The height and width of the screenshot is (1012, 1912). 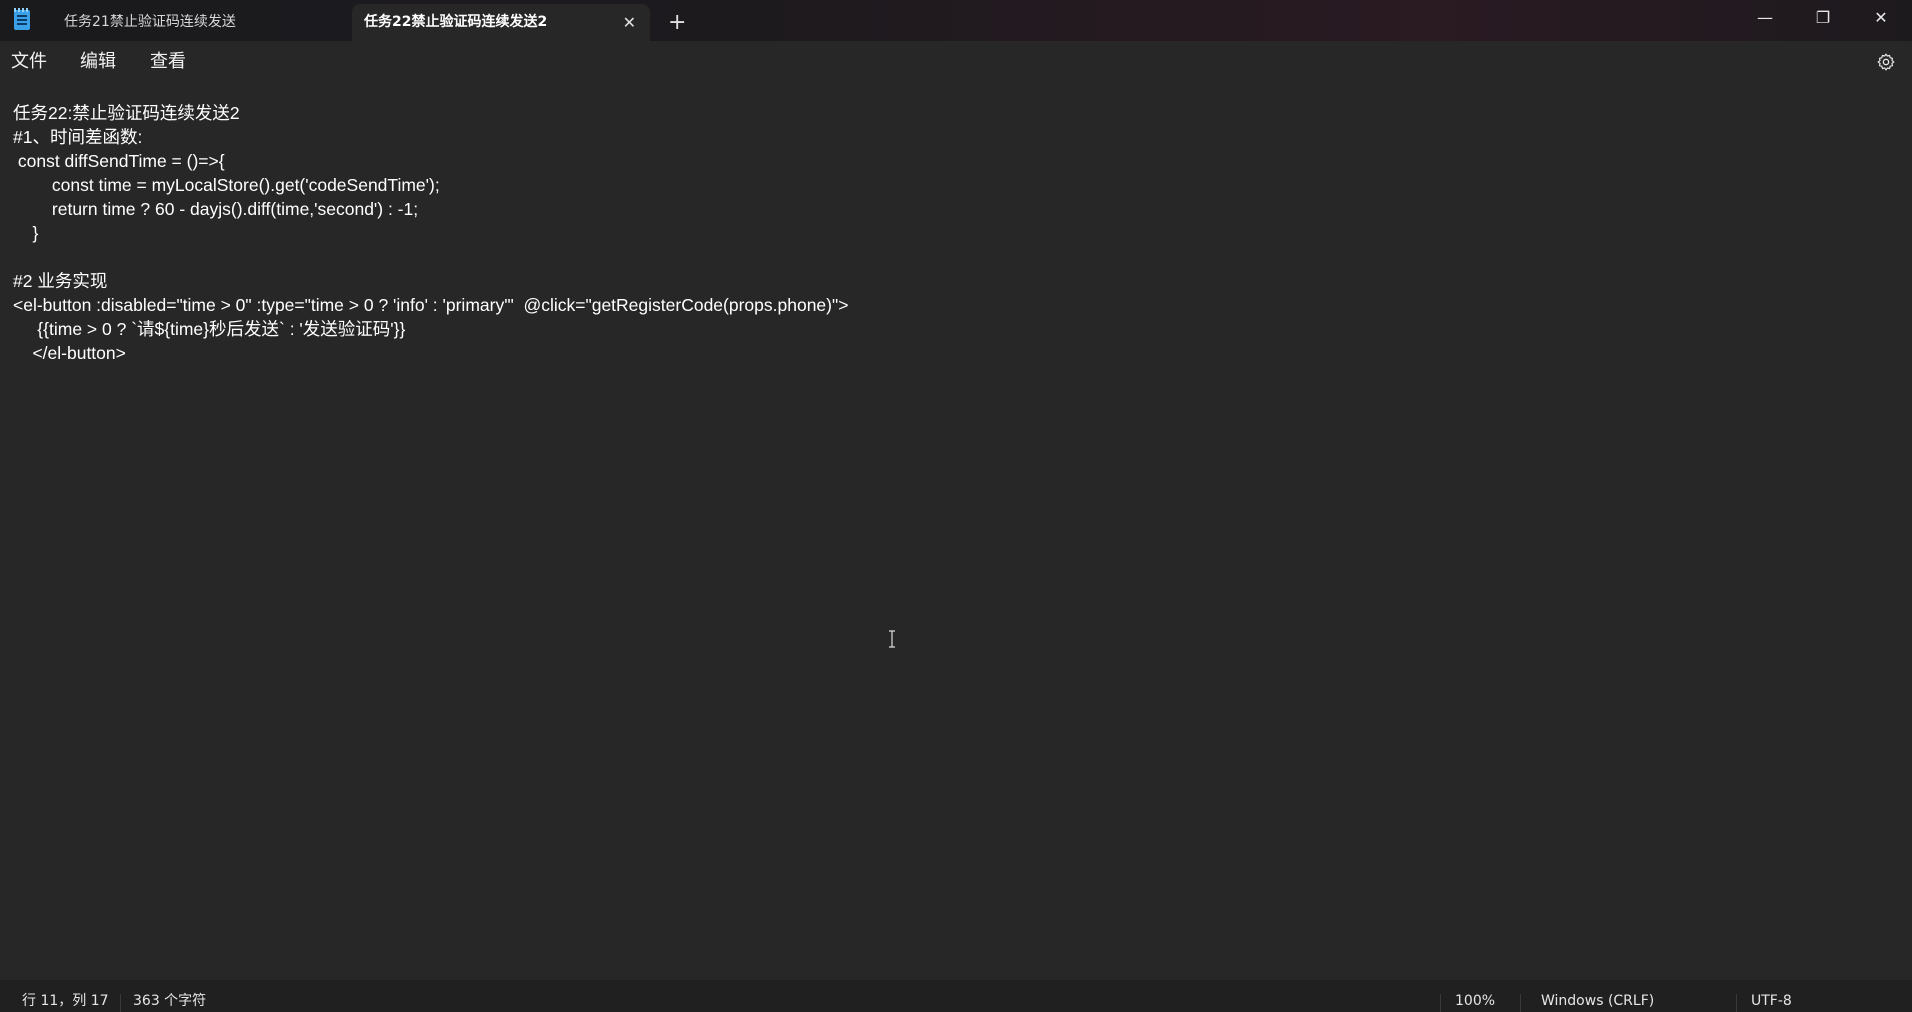 What do you see at coordinates (150, 22) in the screenshot?
I see `tab-label: 任务21禁止验证码连续发送` at bounding box center [150, 22].